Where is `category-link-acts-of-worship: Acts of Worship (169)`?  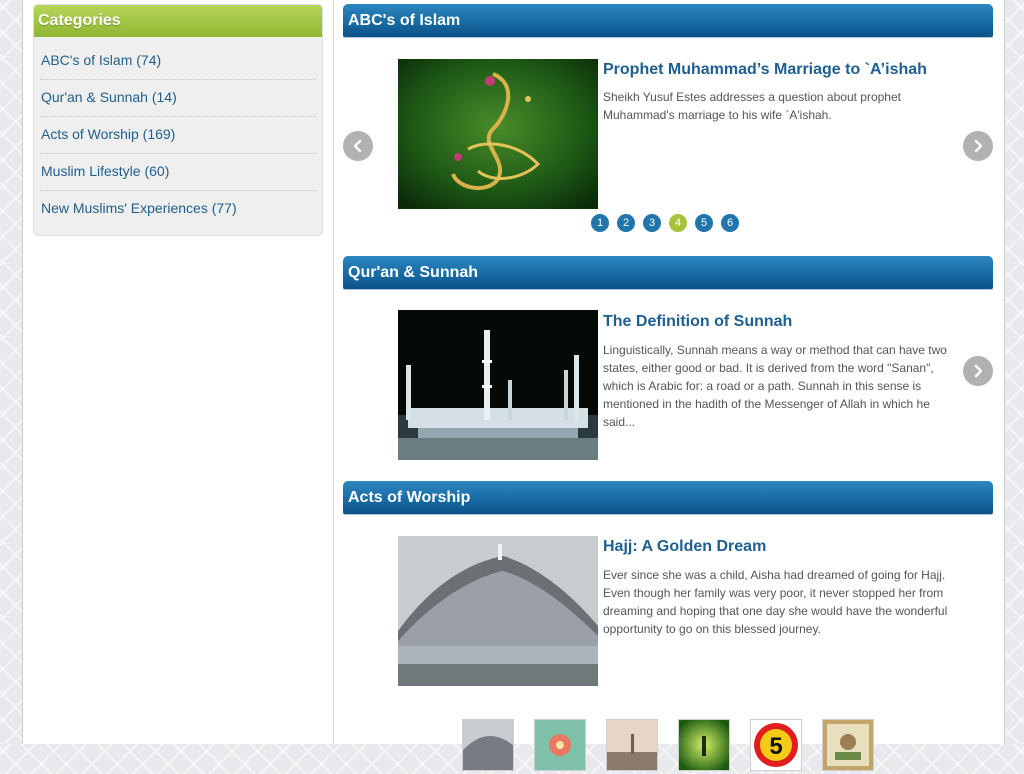
category-link-acts-of-worship: Acts of Worship (169) is located at coordinates (178, 135).